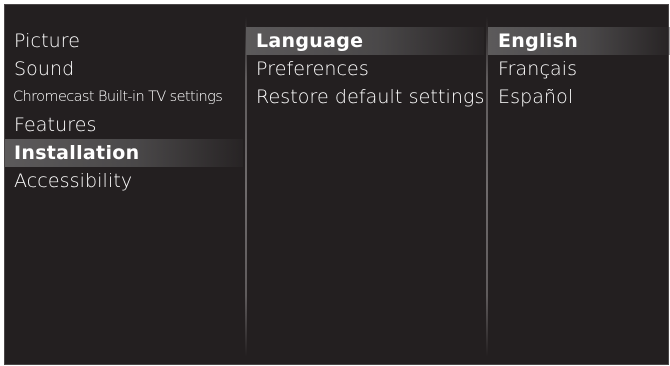  I want to click on language-option-espanol: Español, so click(579, 97).